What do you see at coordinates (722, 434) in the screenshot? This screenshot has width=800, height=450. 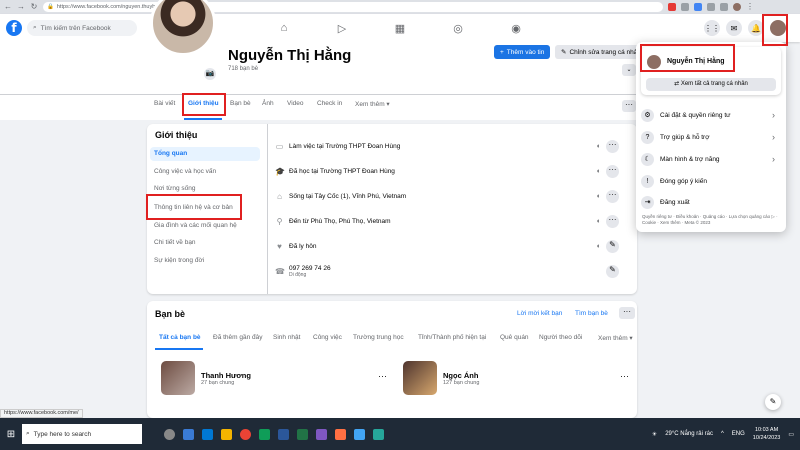 I see `tray-chevron-icon: ^` at bounding box center [722, 434].